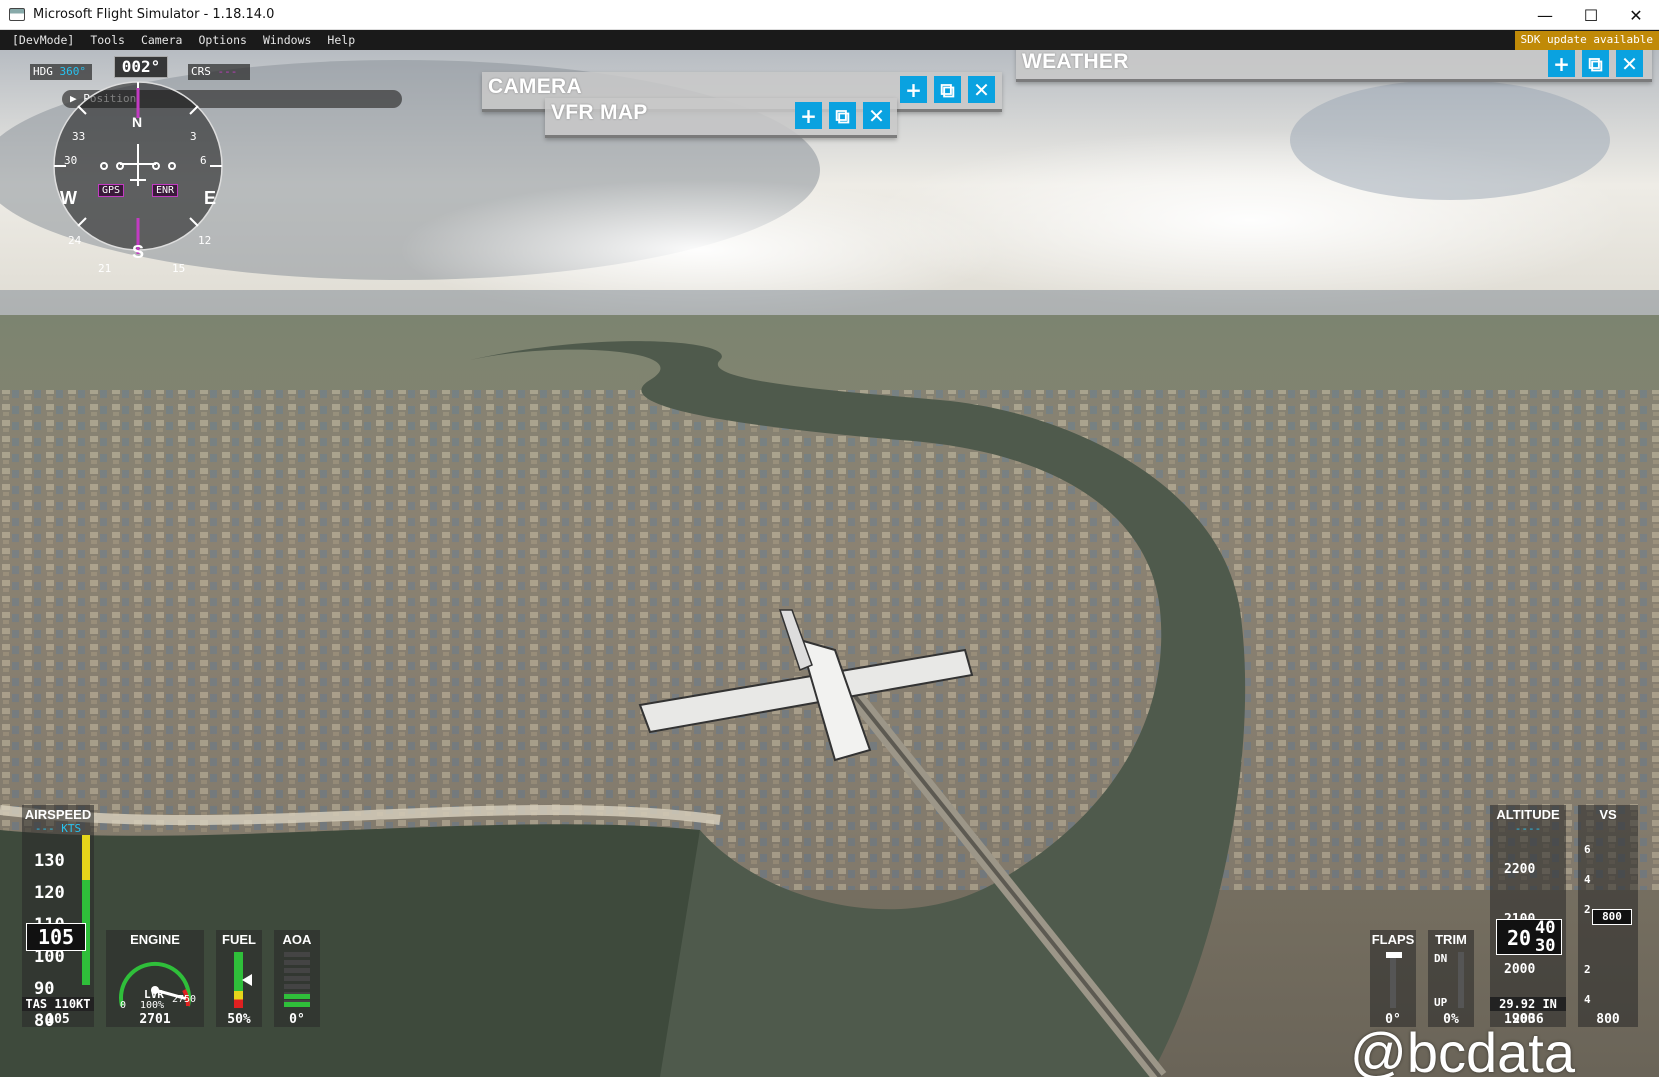 Image resolution: width=1659 pixels, height=1077 pixels. I want to click on vfr-map-add-button: +, so click(808, 115).